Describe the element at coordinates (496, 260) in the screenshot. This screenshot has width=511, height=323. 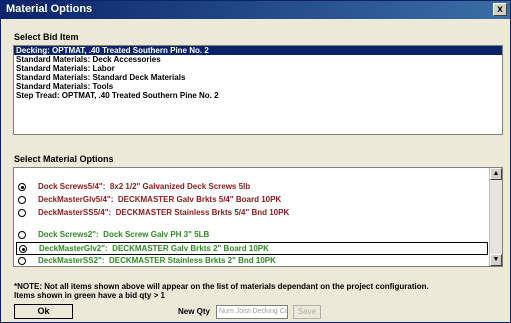
I see `scroll-down-icon: ▼` at that location.